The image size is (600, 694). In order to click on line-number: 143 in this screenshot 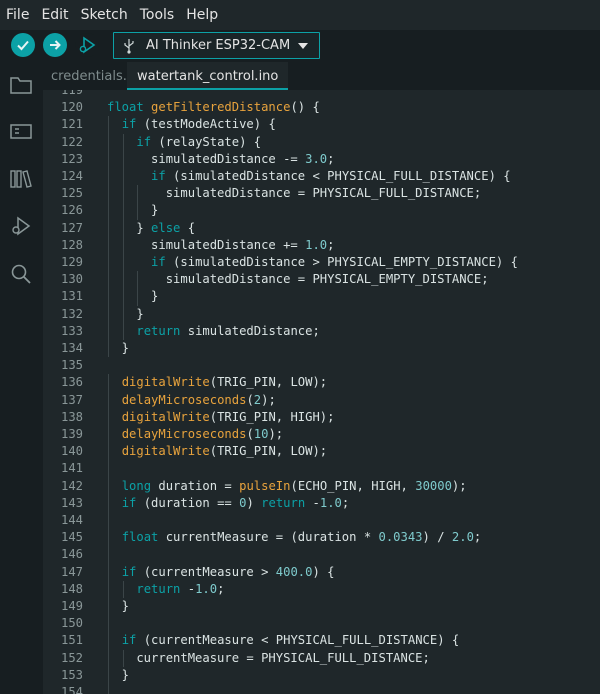, I will do `click(71, 502)`.